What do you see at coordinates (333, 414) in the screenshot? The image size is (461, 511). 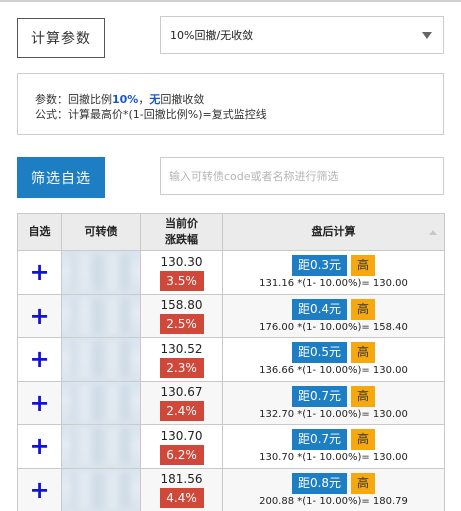 I see `calc-formula: 132.70 *(1- 10.00%)= 130.00` at bounding box center [333, 414].